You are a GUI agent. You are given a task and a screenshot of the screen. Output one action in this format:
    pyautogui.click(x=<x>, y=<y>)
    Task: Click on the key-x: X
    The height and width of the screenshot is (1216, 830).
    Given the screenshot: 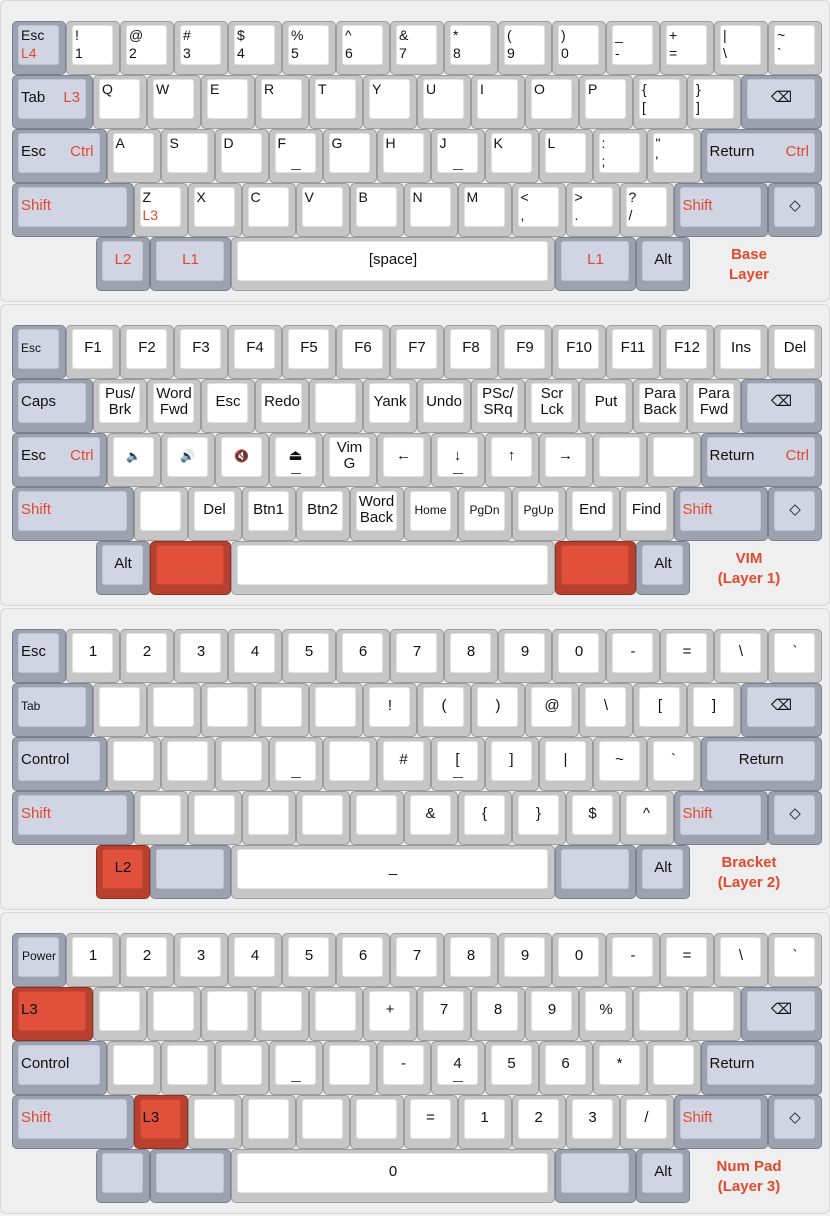 What is the action you would take?
    pyautogui.click(x=214, y=210)
    